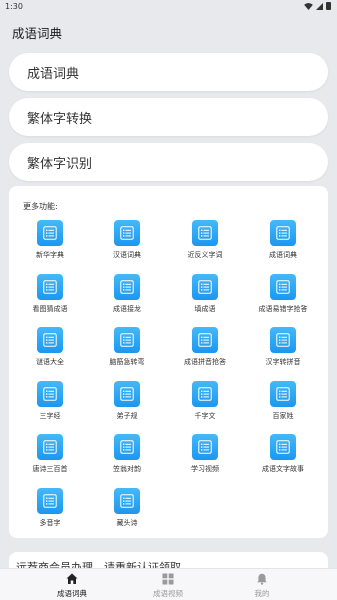 This screenshot has width=337, height=600. Describe the element at coordinates (283, 255) in the screenshot. I see `feature-item-label: 成语词典` at that location.